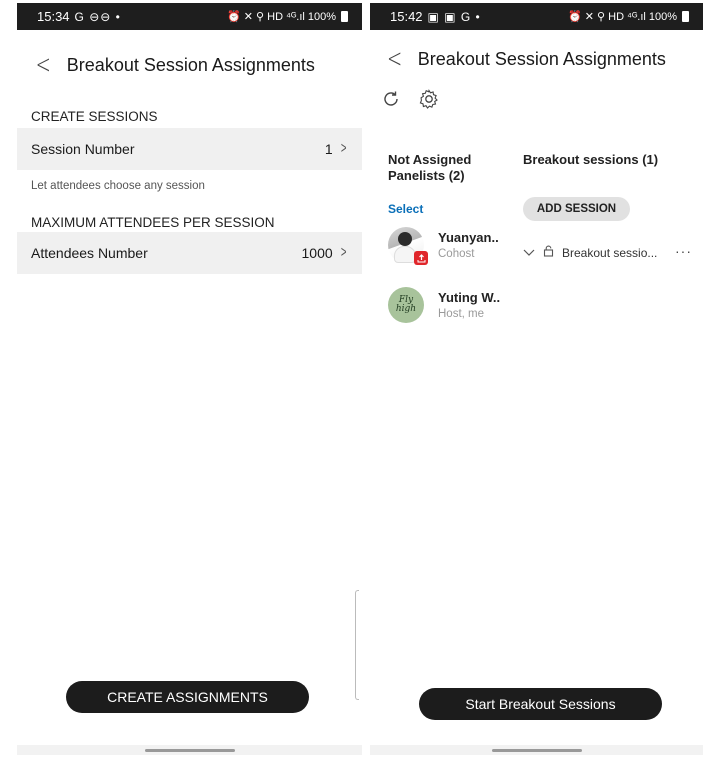 The height and width of the screenshot is (758, 706). Describe the element at coordinates (548, 252) in the screenshot. I see `lock-icon` at that location.